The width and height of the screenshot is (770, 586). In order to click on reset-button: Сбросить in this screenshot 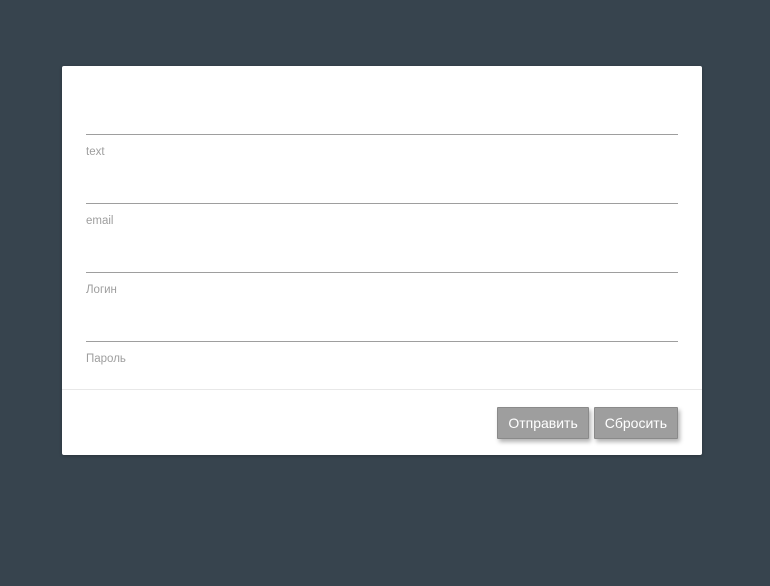, I will do `click(635, 423)`.